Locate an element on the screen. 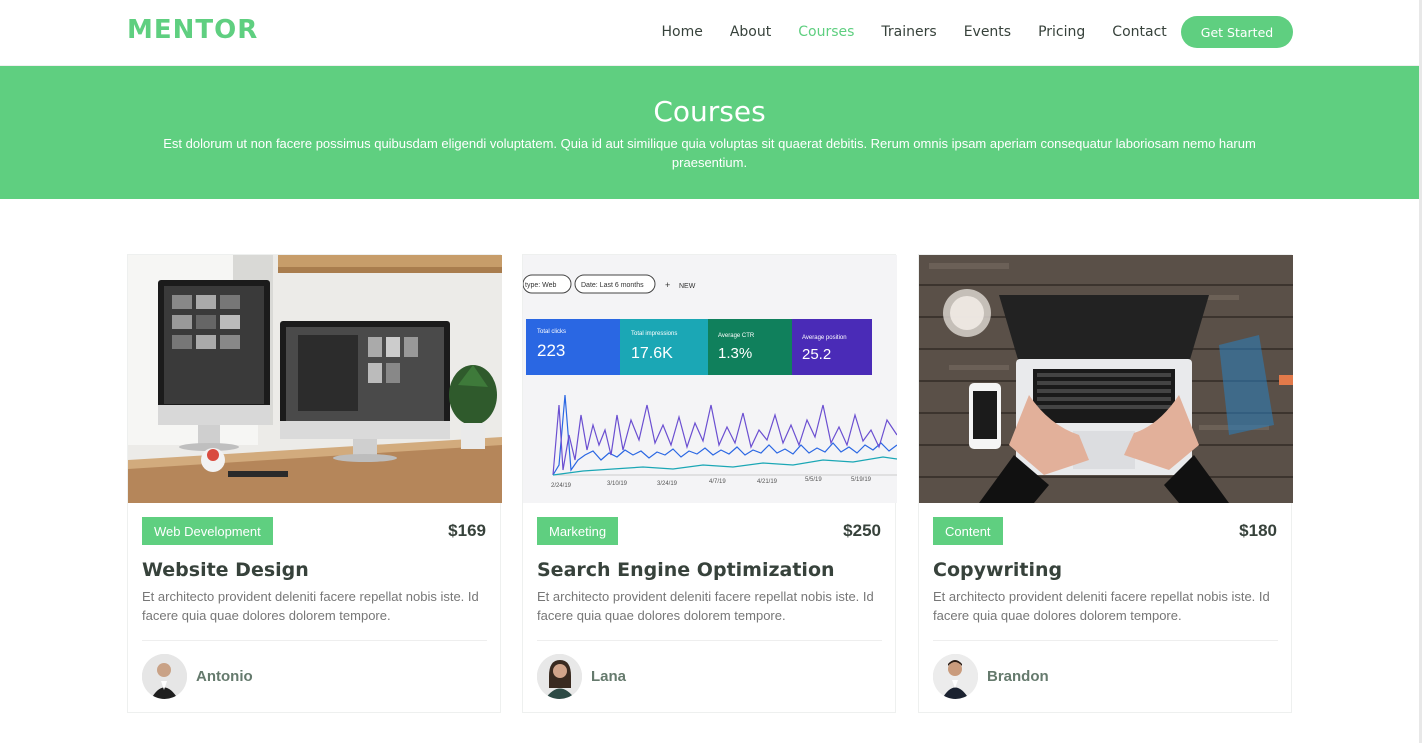 The image size is (1422, 743). nav-pricing: Pricing is located at coordinates (1062, 32).